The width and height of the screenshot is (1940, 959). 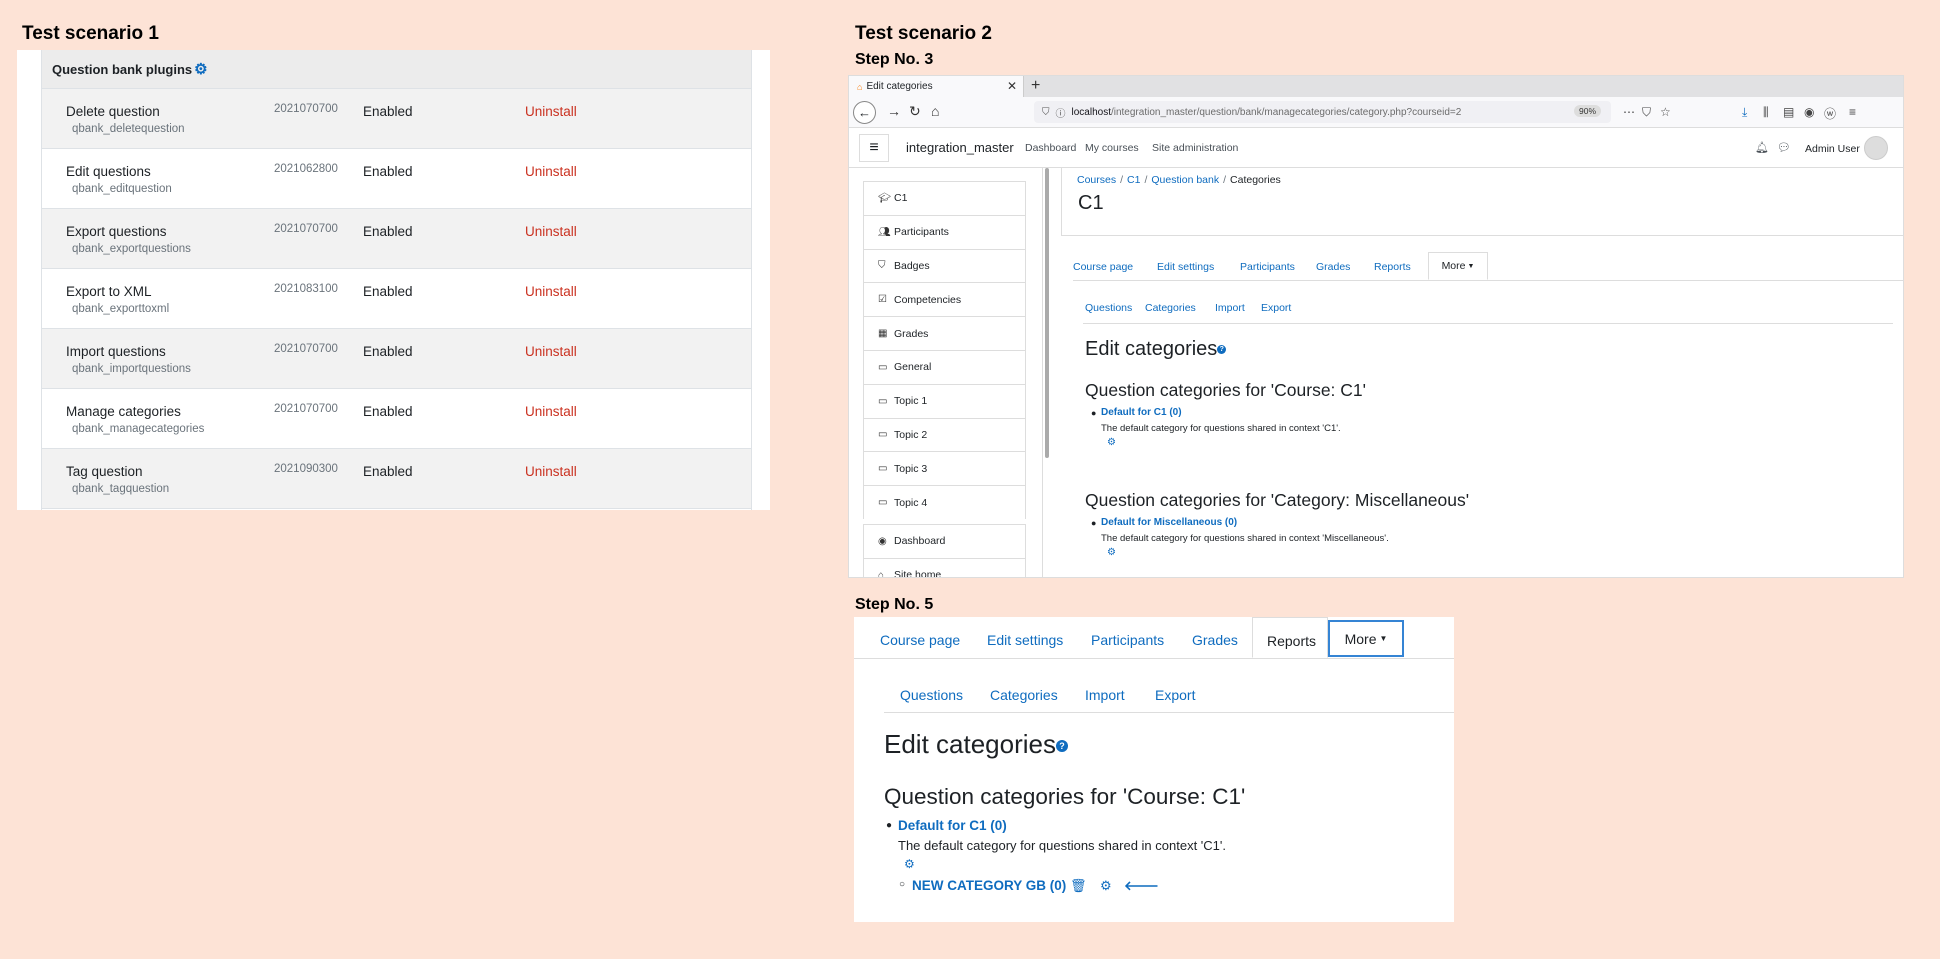 What do you see at coordinates (1035, 86) in the screenshot?
I see `new-tab-icon: +` at bounding box center [1035, 86].